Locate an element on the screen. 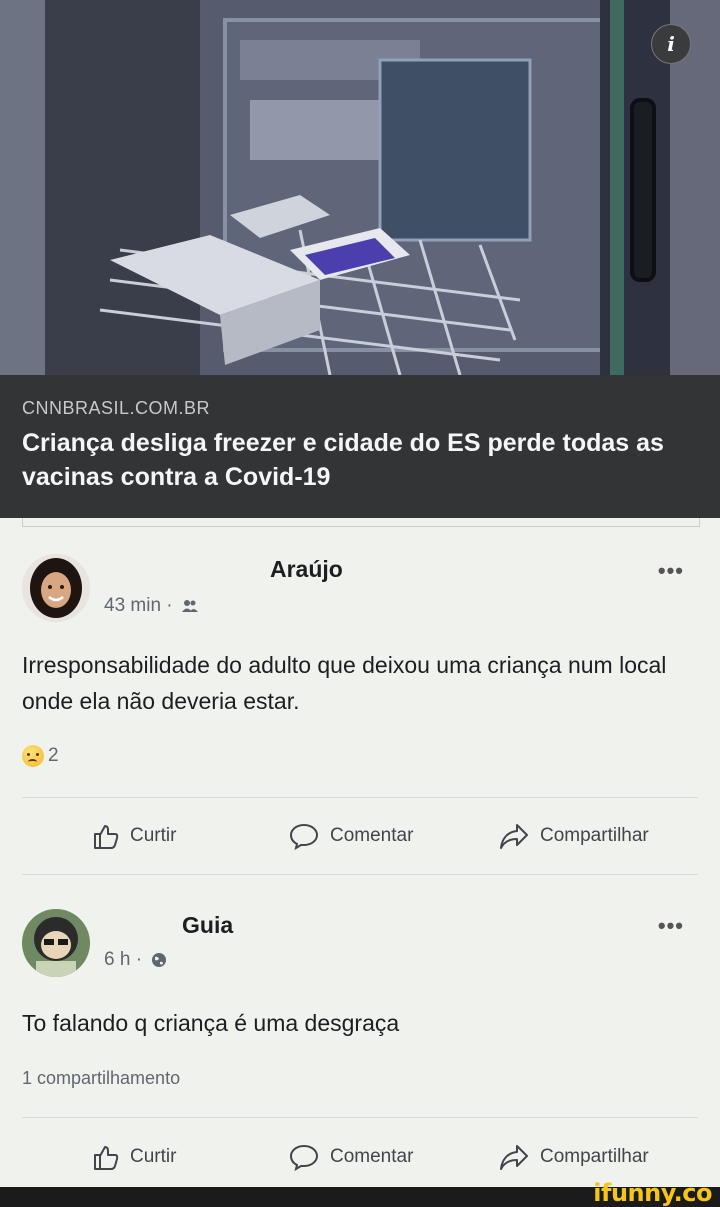 This screenshot has width=720, height=1207. reaction-summary: 2 is located at coordinates (40, 756).